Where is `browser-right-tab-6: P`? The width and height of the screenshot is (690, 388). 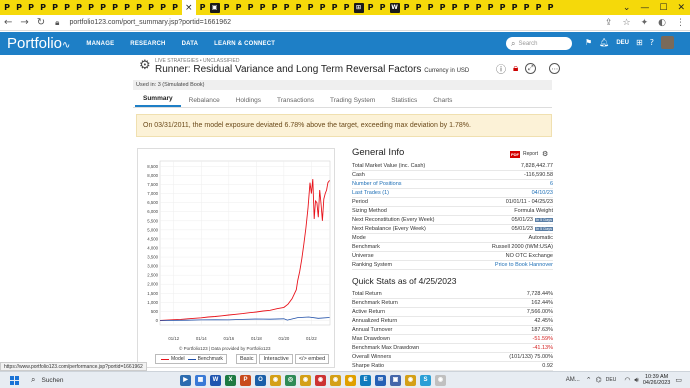
browser-right-tab-6: P is located at coordinates (275, 8).